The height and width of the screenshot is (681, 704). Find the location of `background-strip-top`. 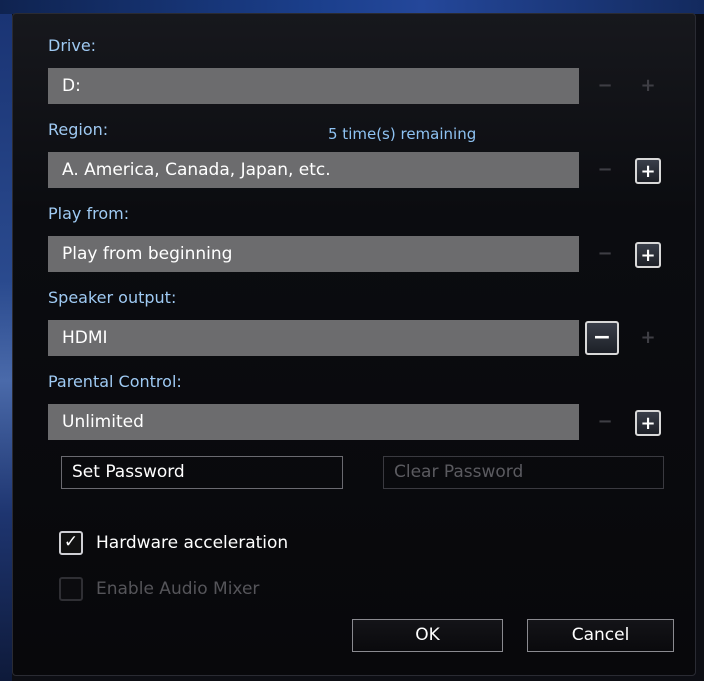

background-strip-top is located at coordinates (352, 7).